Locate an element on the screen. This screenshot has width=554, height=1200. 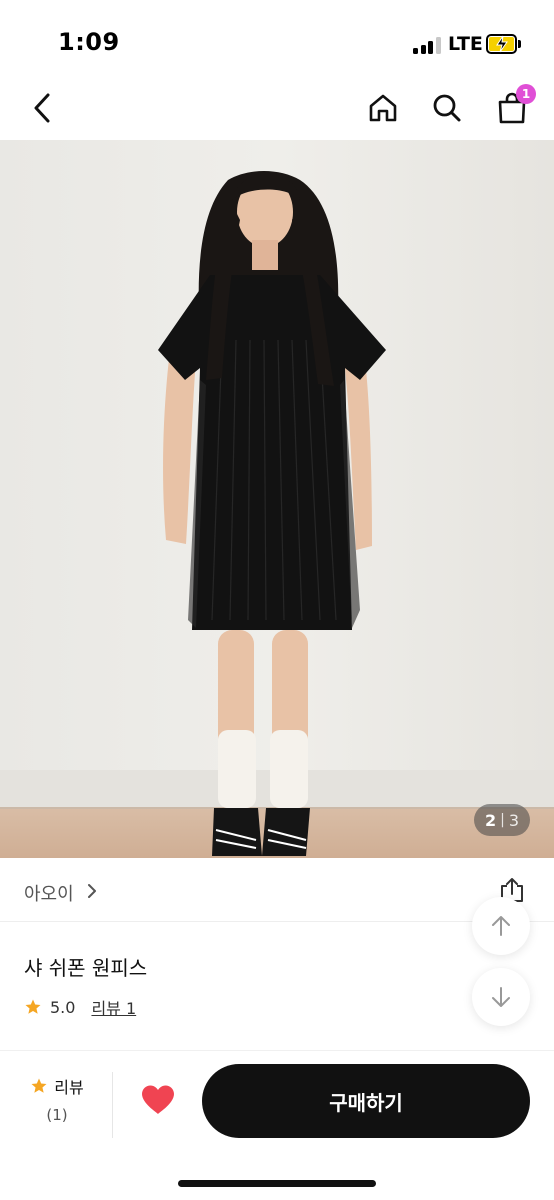
chevron-right-icon is located at coordinates (92, 891).